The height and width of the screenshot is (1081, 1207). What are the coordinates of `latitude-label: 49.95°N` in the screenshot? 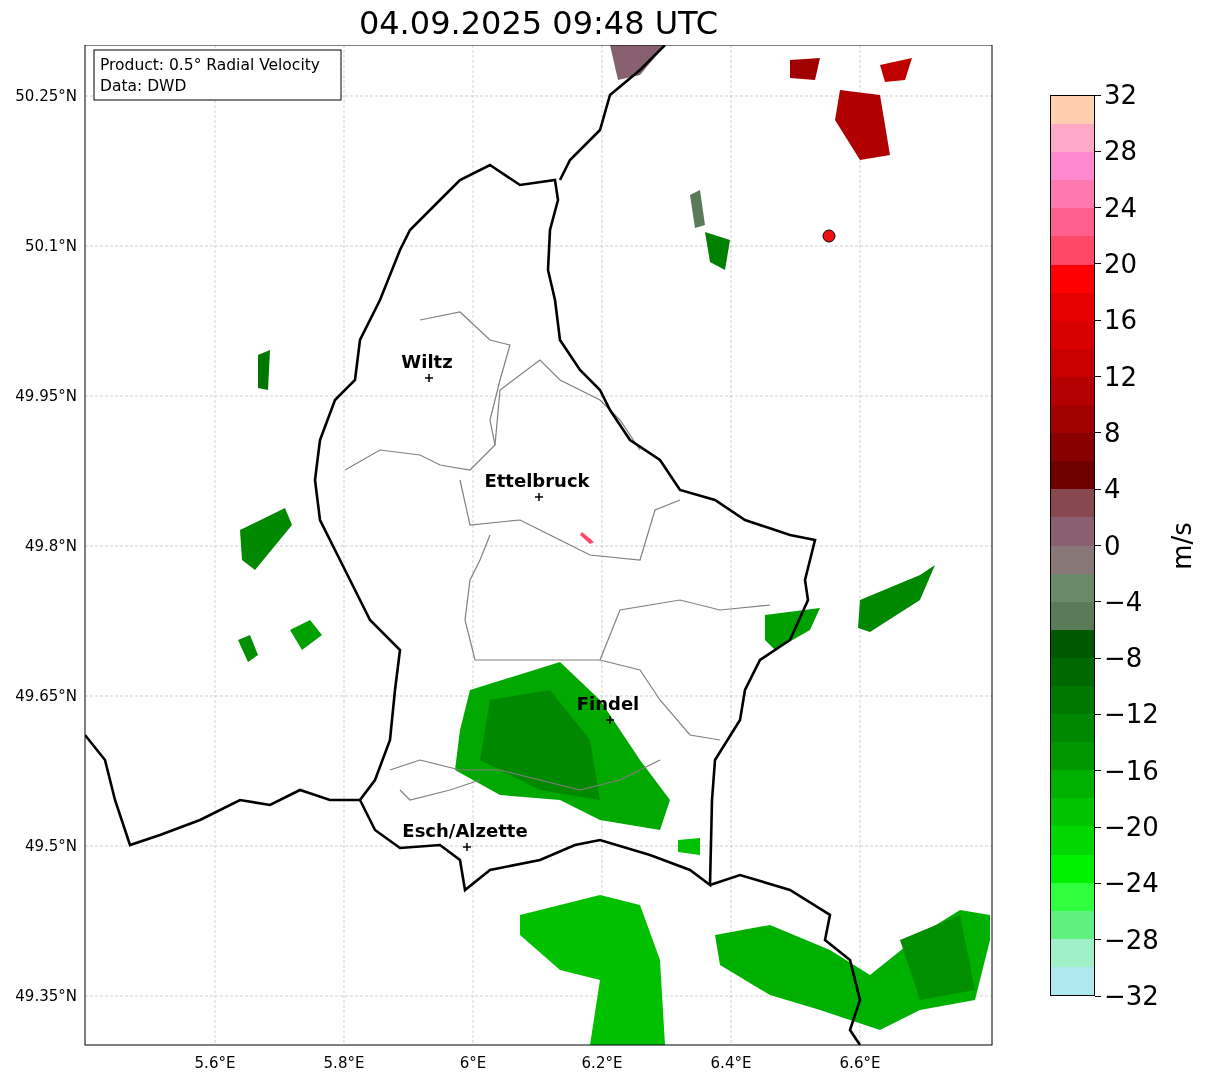 It's located at (46, 396).